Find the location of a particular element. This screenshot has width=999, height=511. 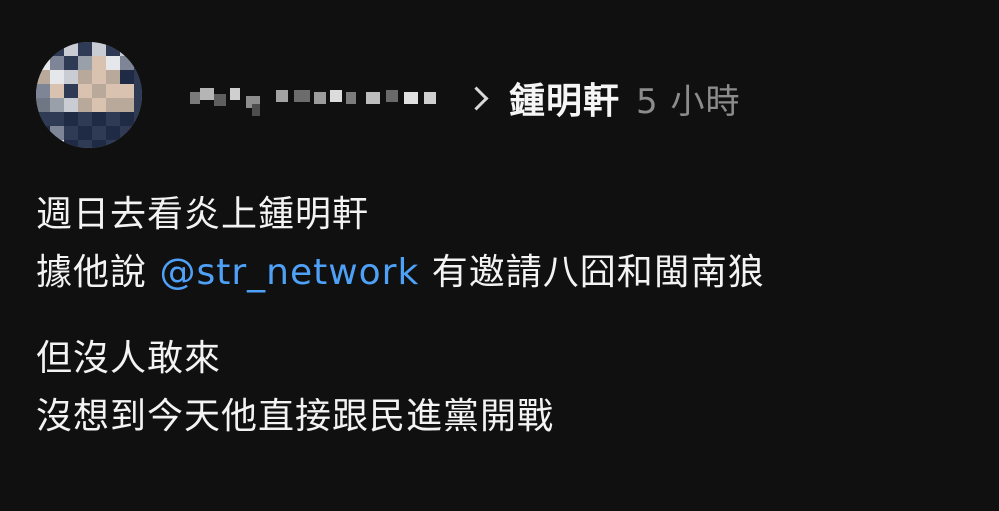

post-text-line: 據他說 @str_network 有邀請八囧和閩南狼 is located at coordinates (496, 273).